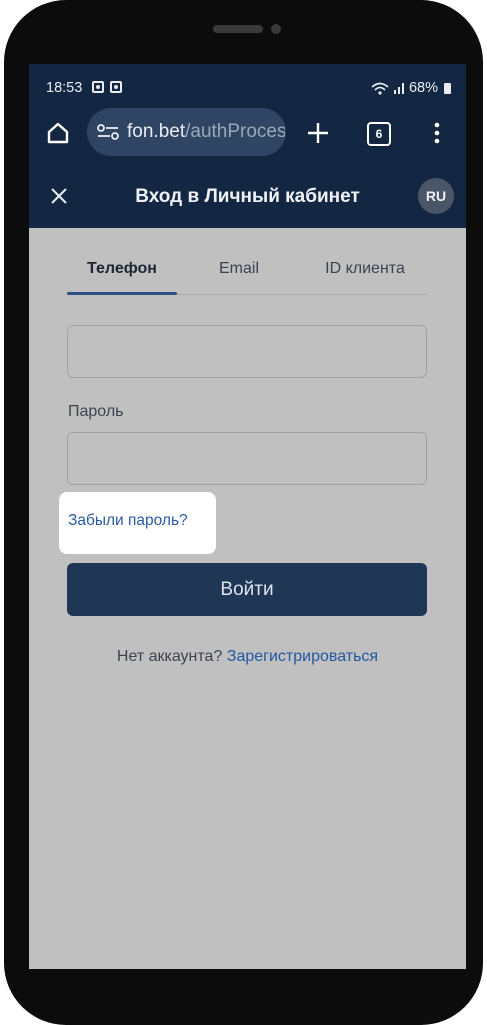 The width and height of the screenshot is (487, 1025). What do you see at coordinates (128, 521) in the screenshot?
I see `forgot-password-link: Забыли пароль?` at bounding box center [128, 521].